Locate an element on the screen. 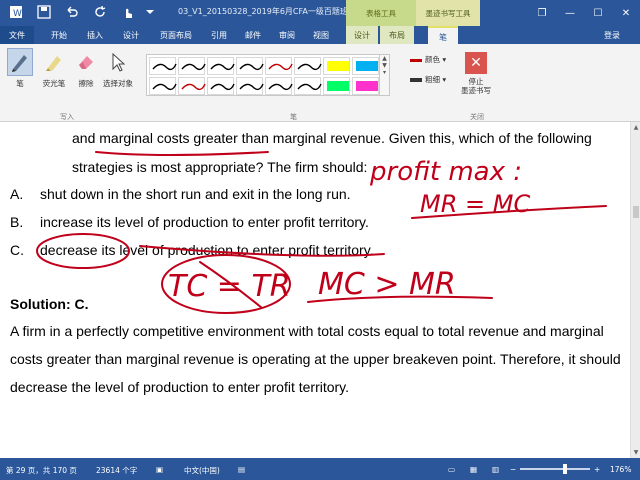 This screenshot has height=480, width=640. tab-insert: 插入 is located at coordinates (95, 35).